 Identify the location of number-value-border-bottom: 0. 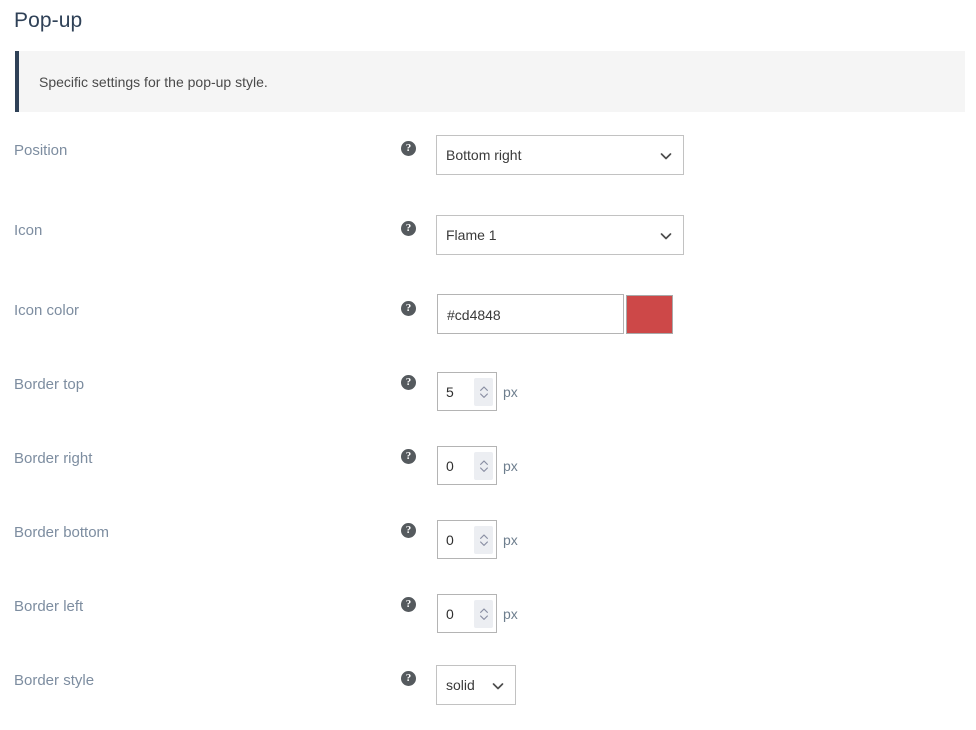
(450, 540).